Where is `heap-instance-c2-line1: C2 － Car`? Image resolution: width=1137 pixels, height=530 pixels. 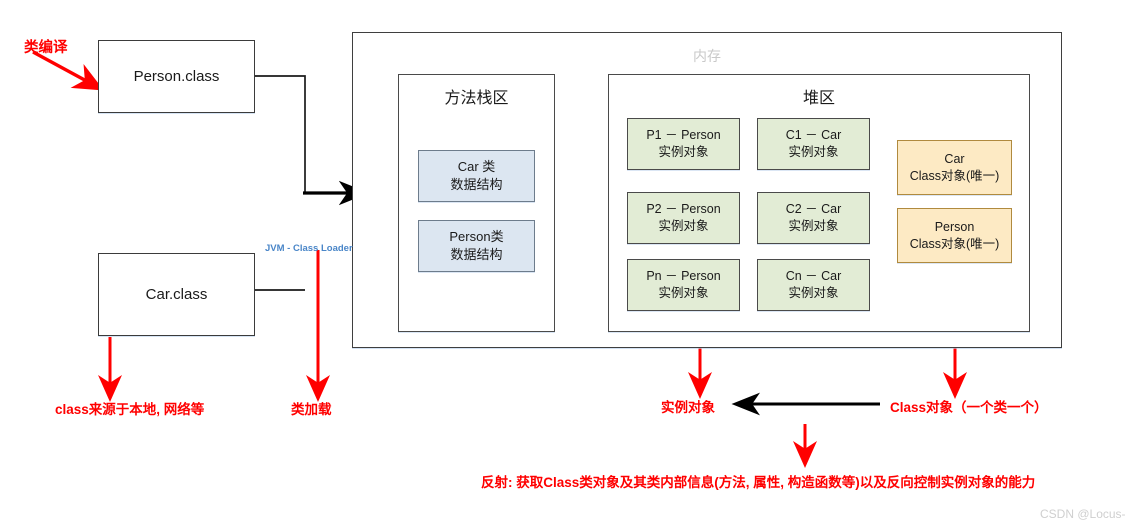
heap-instance-c2-line1: C2 － Car is located at coordinates (813, 209).